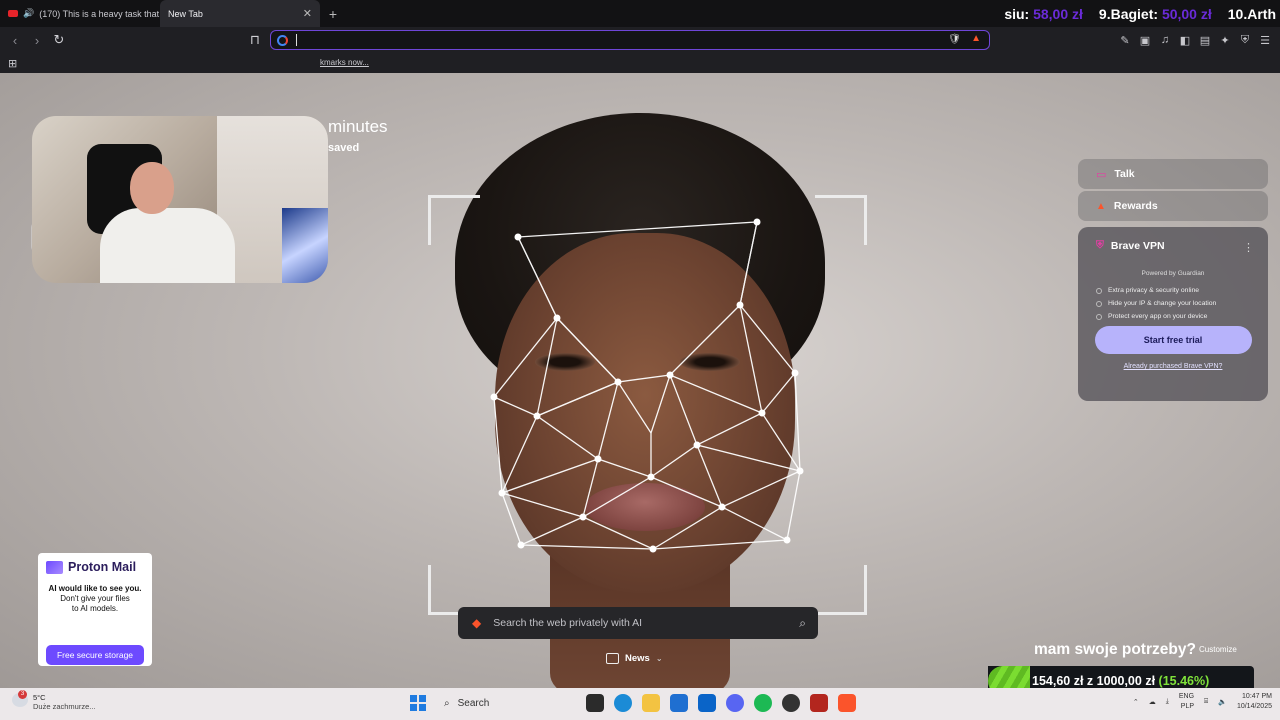 The image size is (1280, 720). Describe the element at coordinates (1248, 247) in the screenshot. I see `more-options-icon: ⋮` at that location.